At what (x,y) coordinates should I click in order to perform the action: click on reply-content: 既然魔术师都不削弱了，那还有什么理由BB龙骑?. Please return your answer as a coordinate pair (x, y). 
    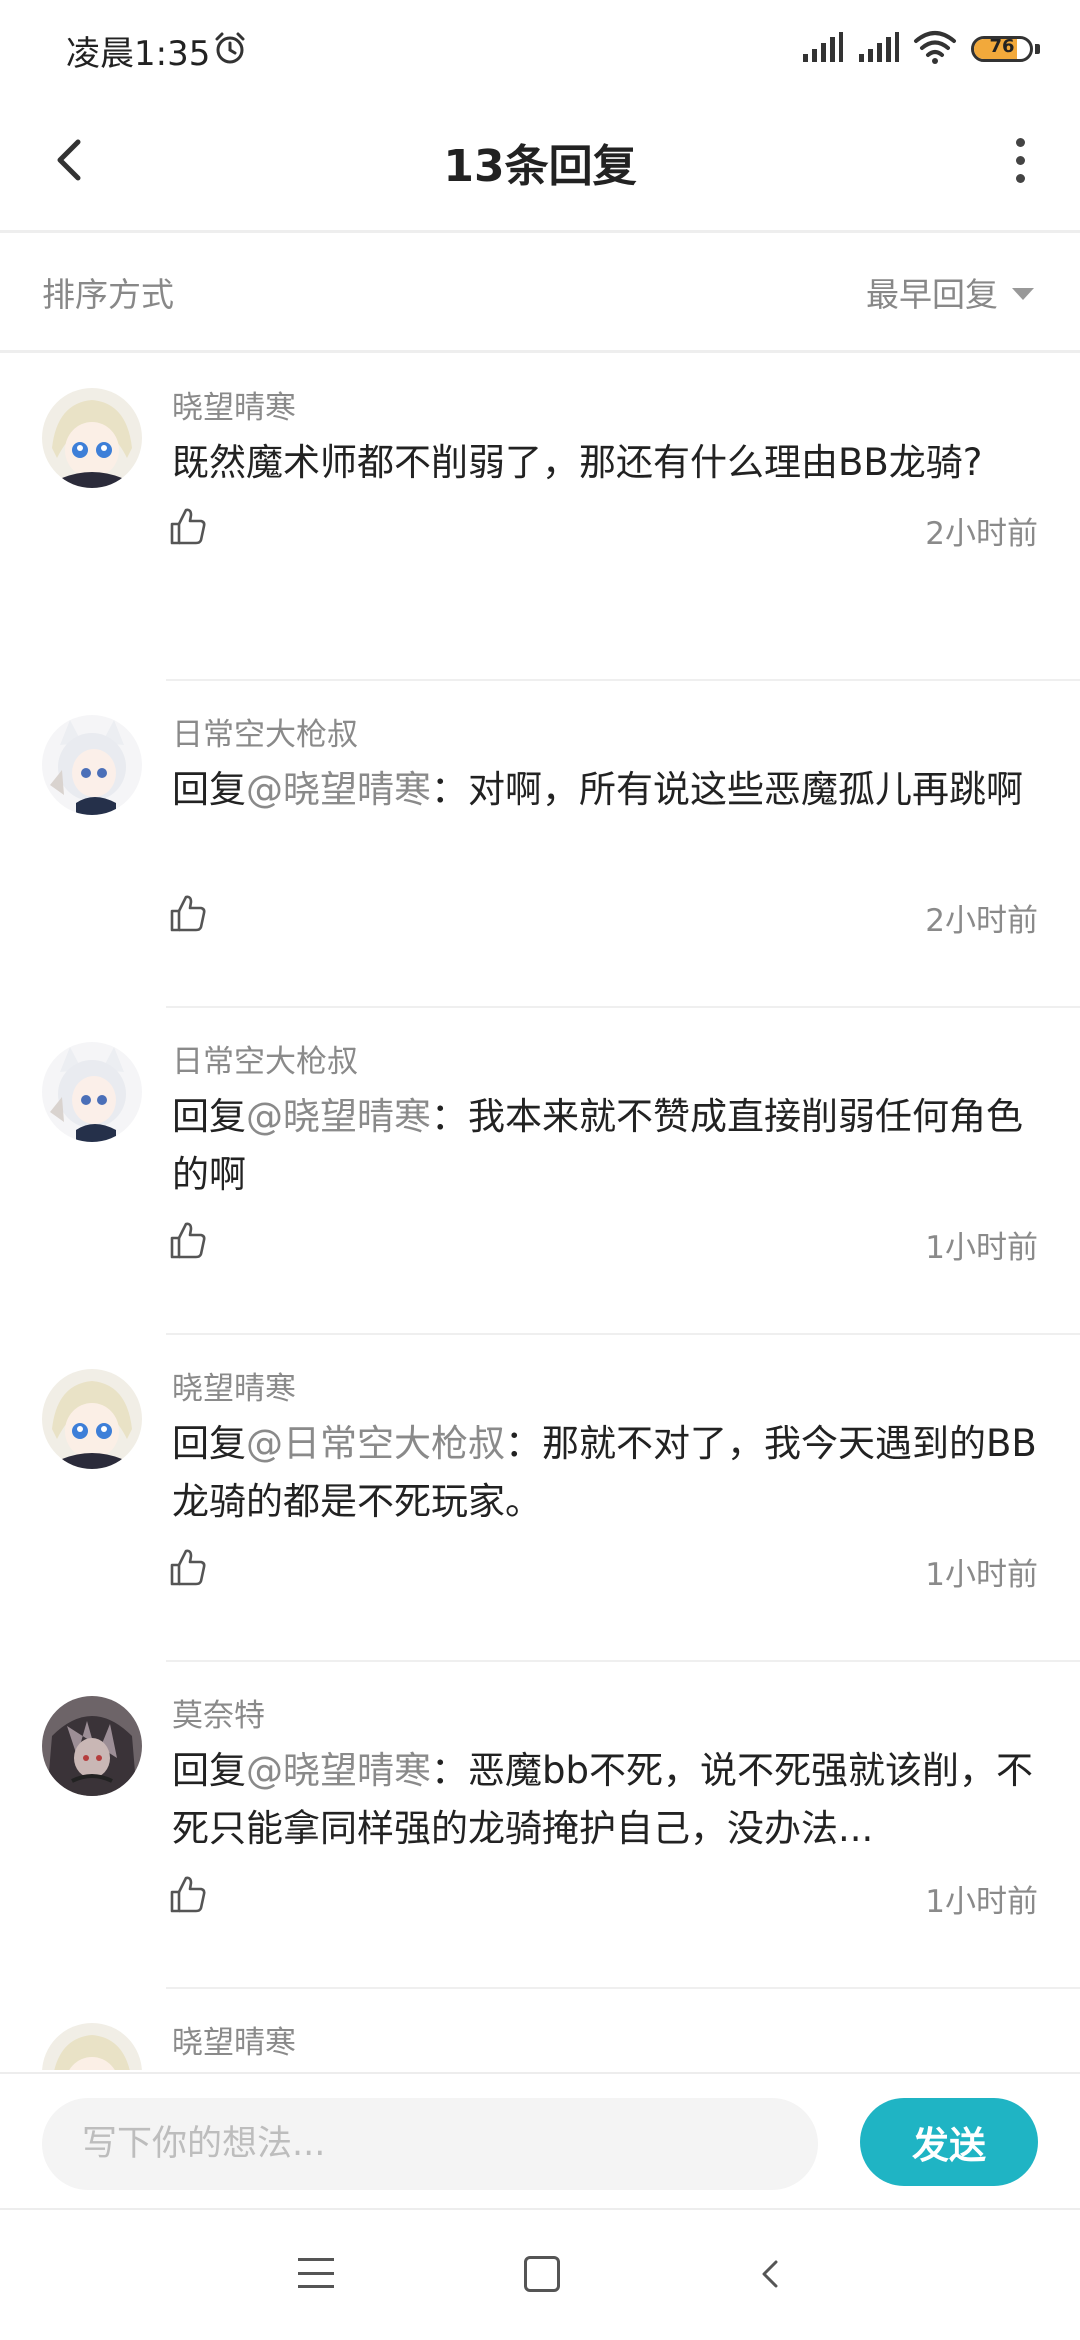
    Looking at the image, I should click on (607, 463).